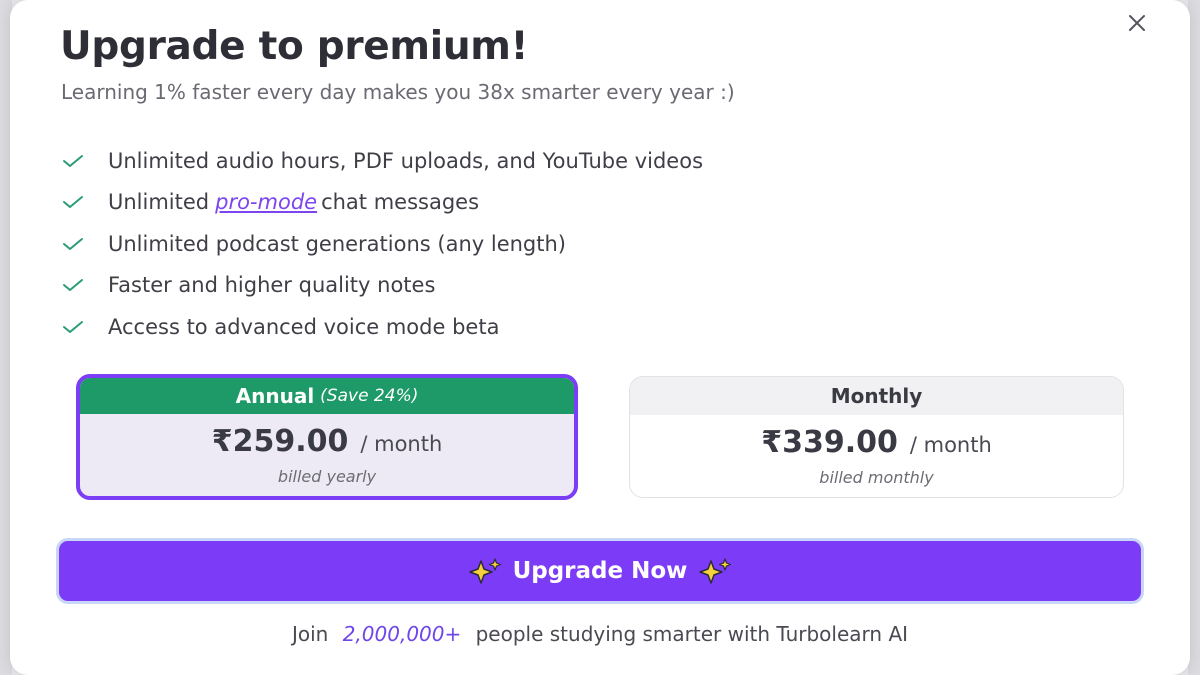 This screenshot has width=1200, height=675. I want to click on plan-name: Monthly, so click(876, 396).